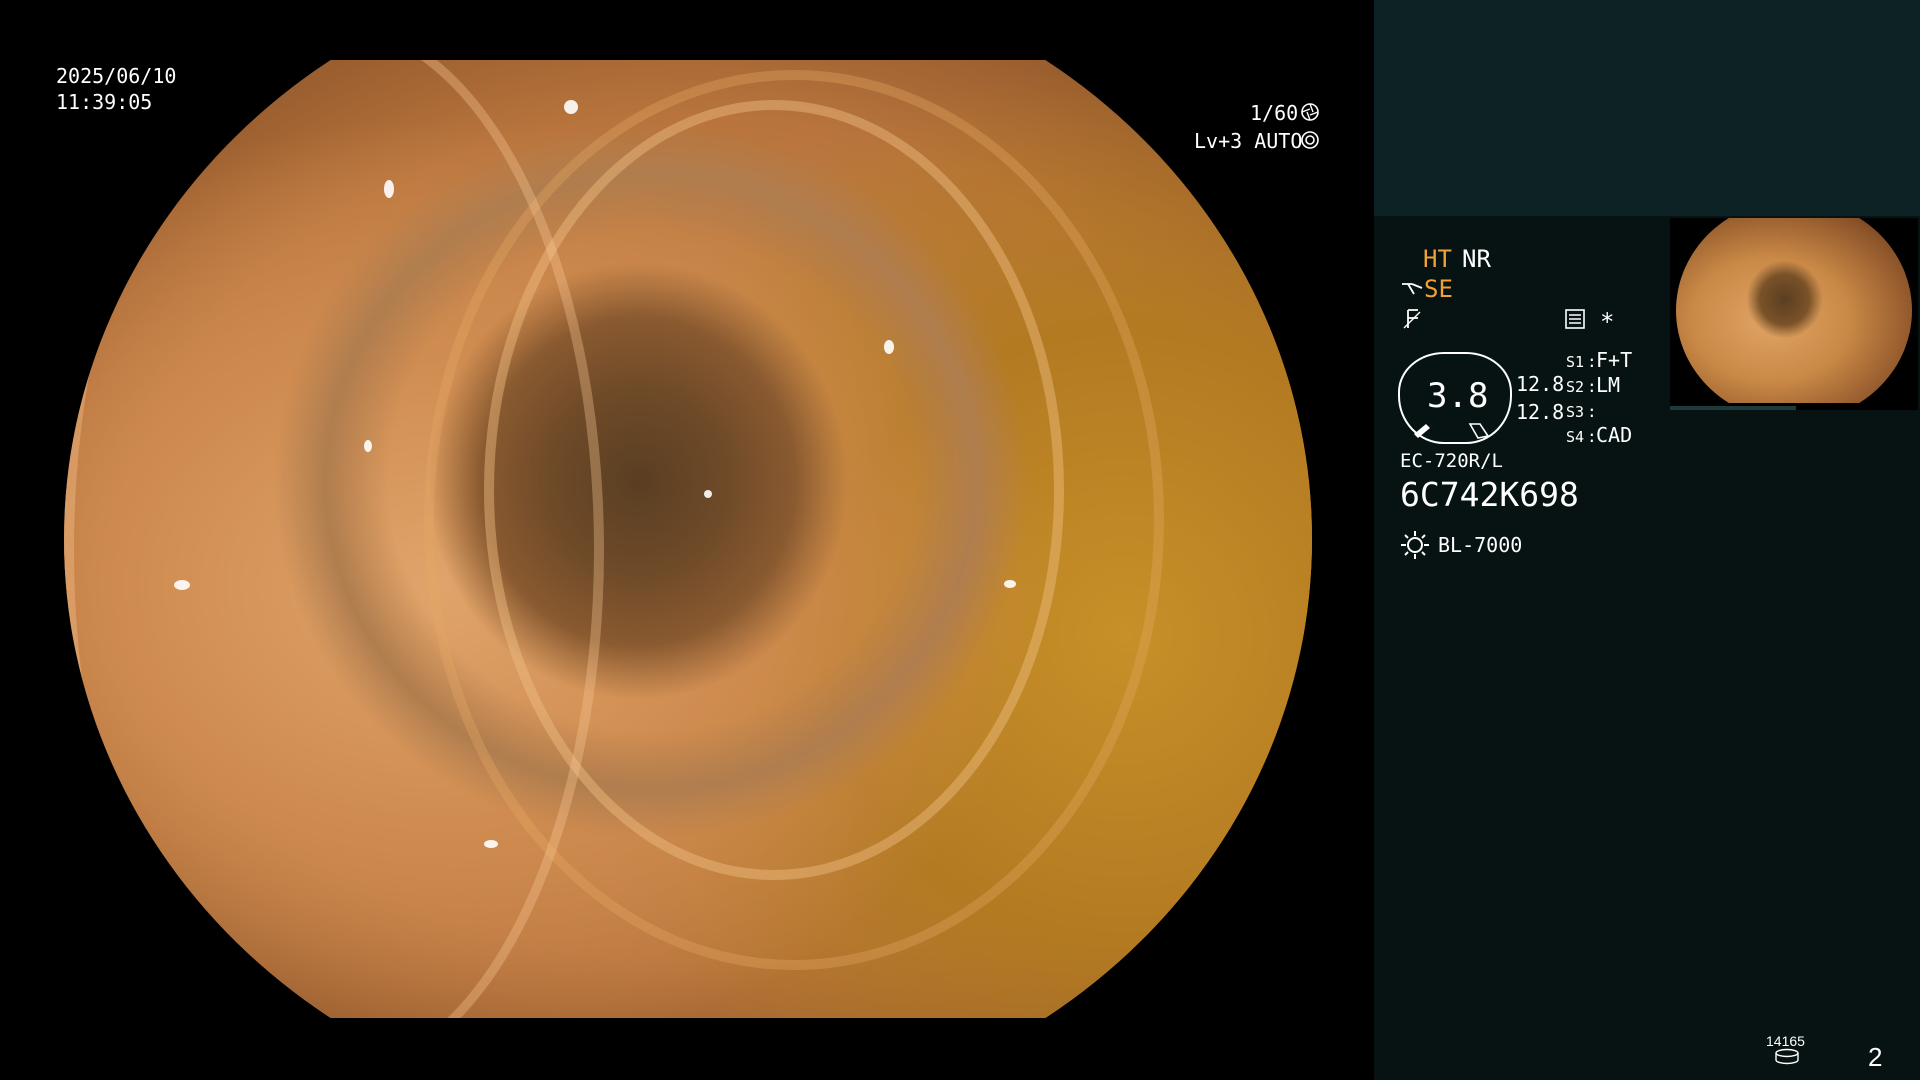  I want to click on shutter-speed: 1/60, so click(1274, 113).